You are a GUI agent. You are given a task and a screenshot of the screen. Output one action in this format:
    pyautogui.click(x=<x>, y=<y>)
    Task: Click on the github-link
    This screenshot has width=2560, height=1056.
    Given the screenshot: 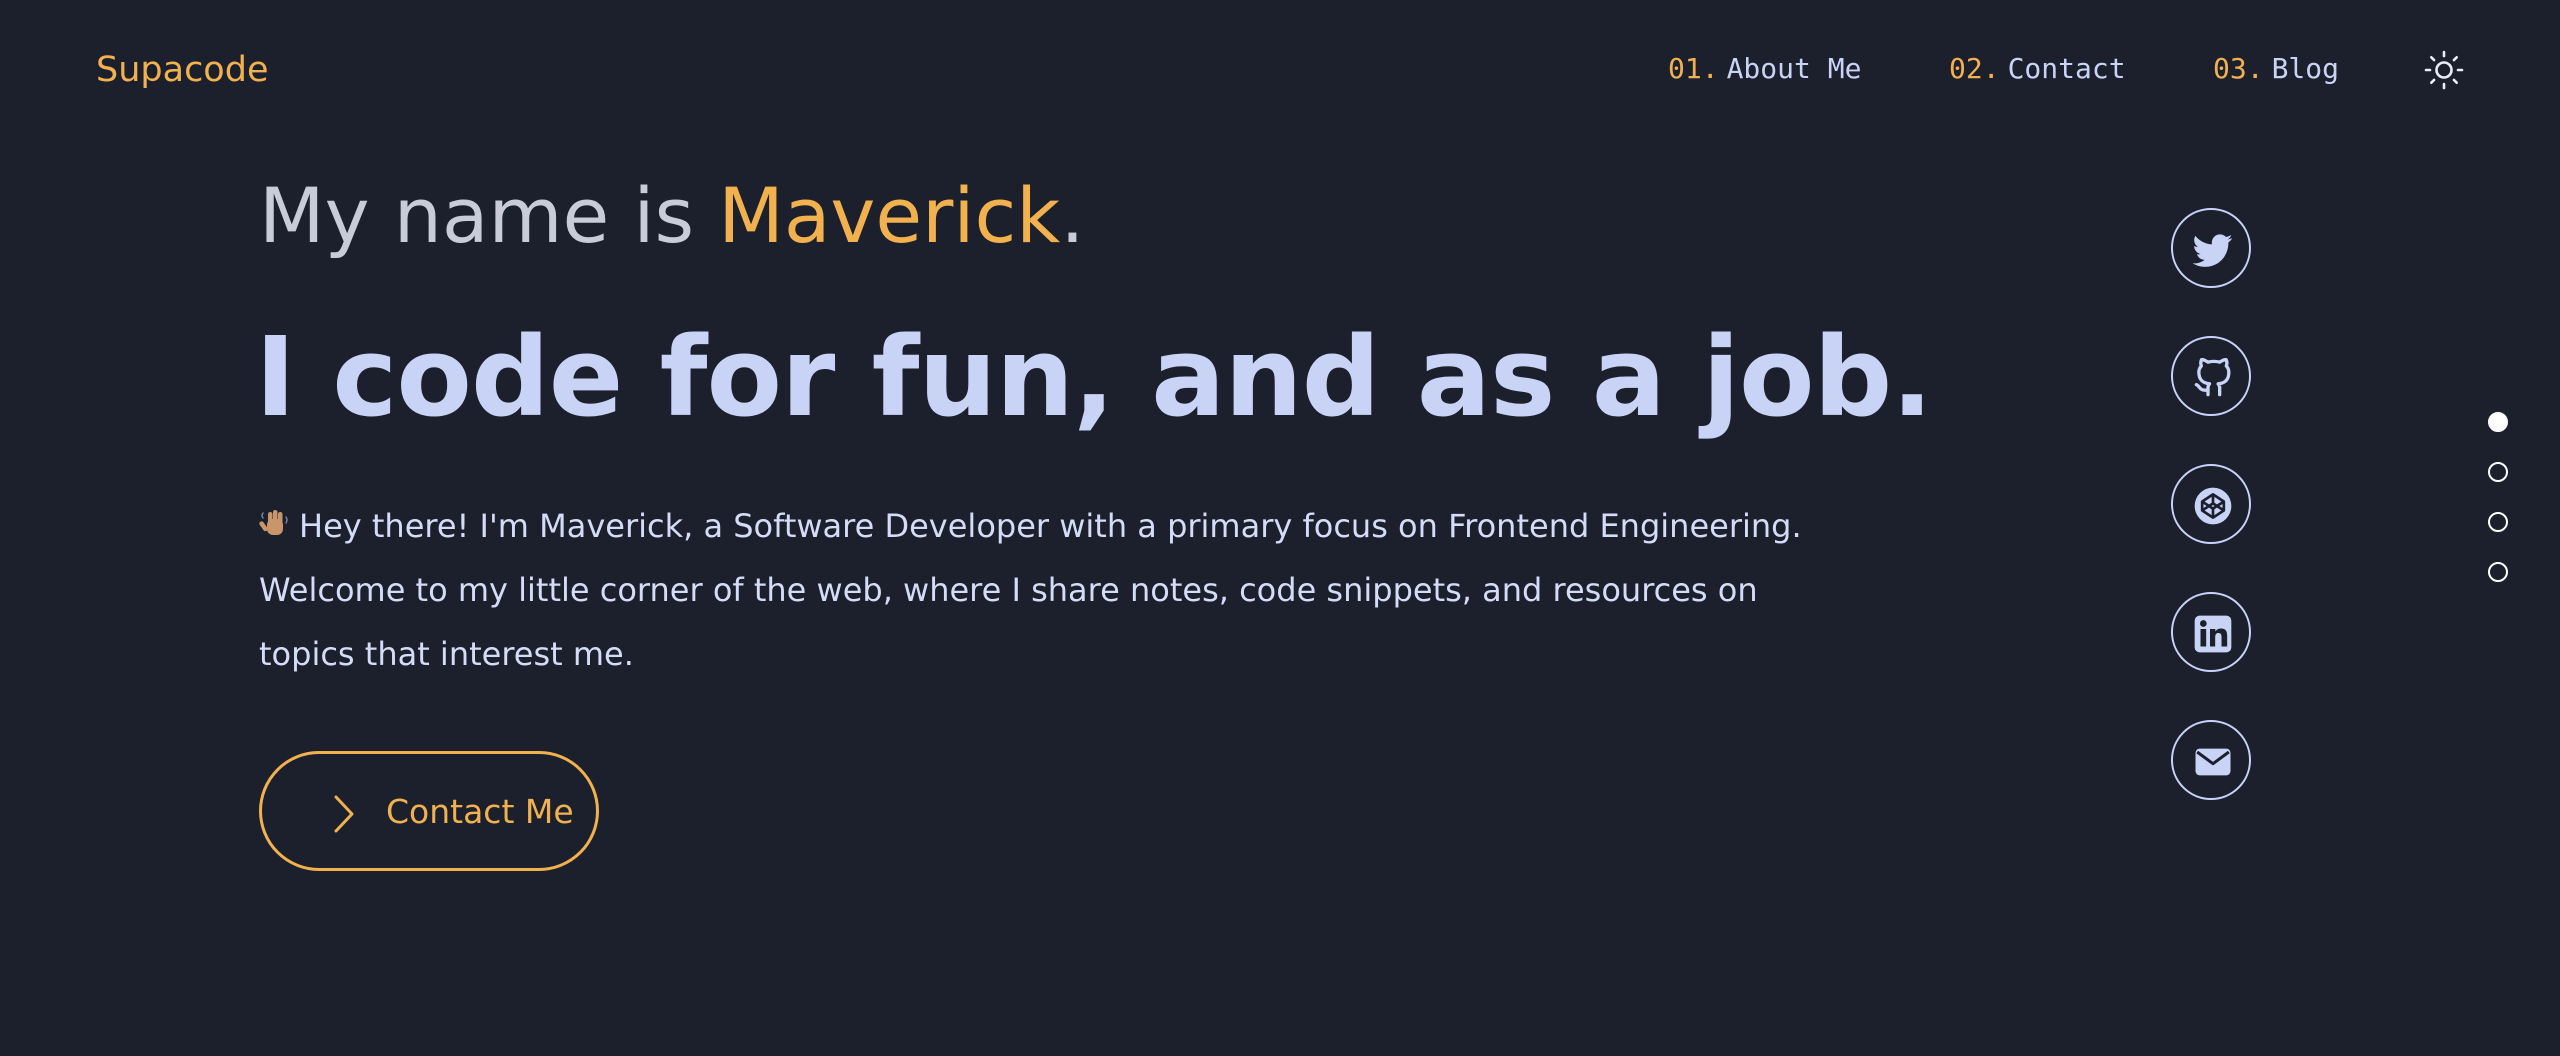 What is the action you would take?
    pyautogui.click(x=2211, y=376)
    